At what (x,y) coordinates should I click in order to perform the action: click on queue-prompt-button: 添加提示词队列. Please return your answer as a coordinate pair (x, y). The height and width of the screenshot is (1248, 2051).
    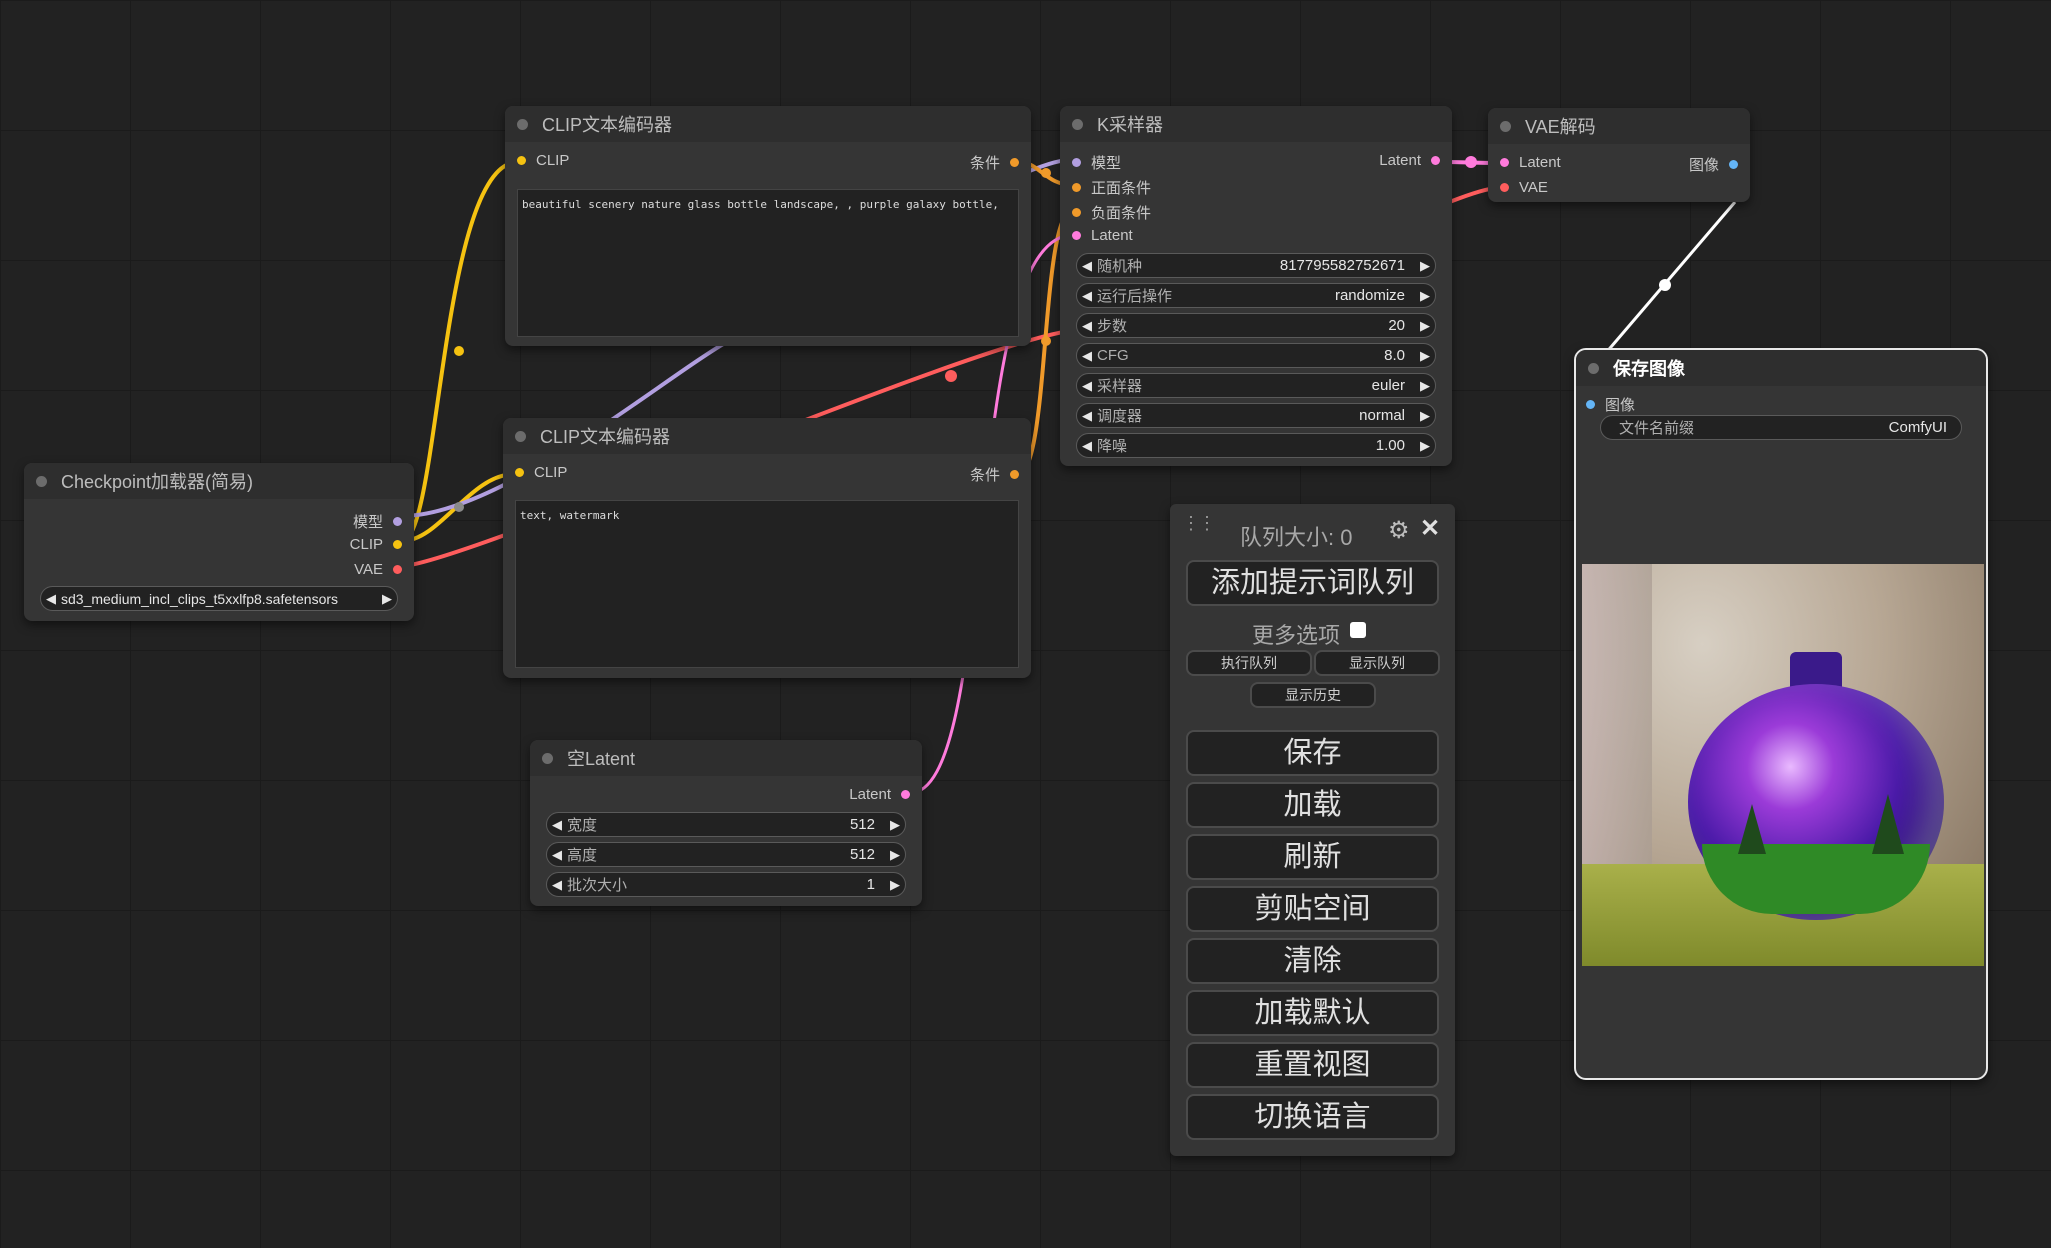
    Looking at the image, I should click on (1312, 583).